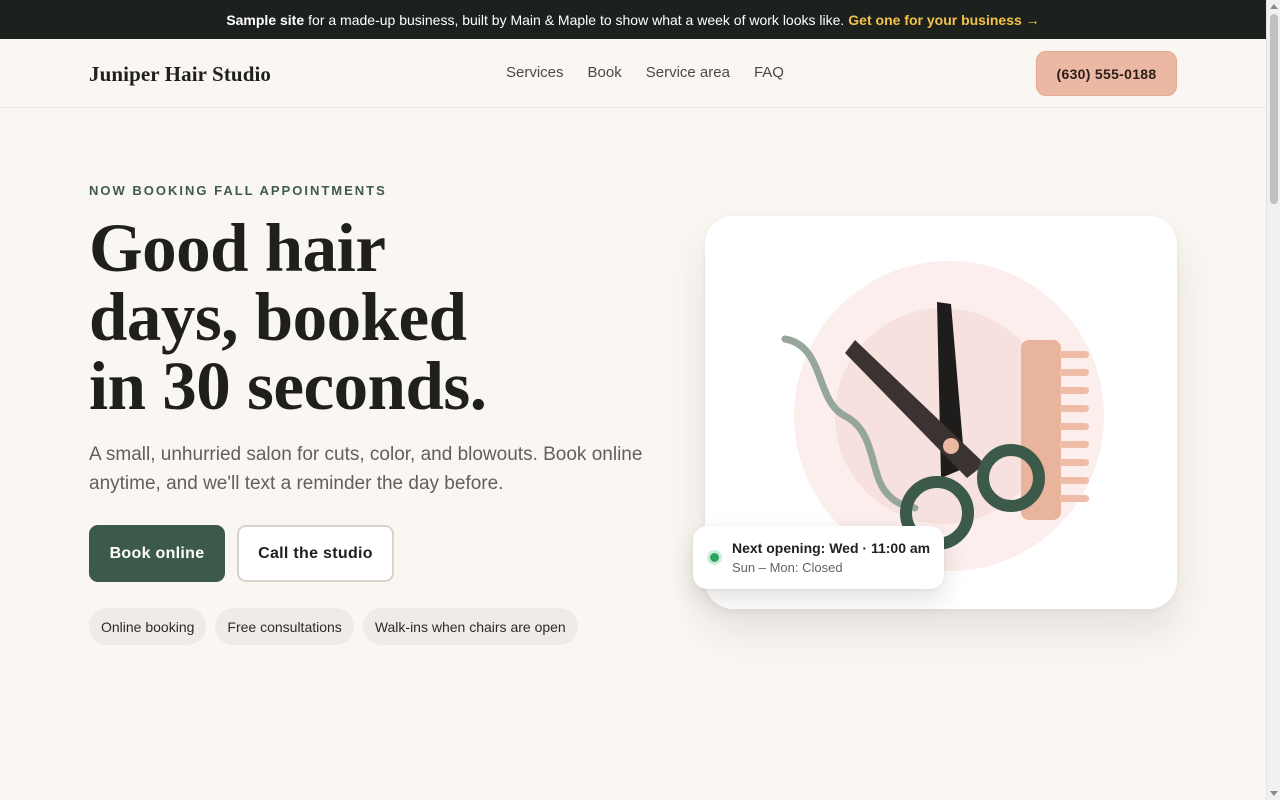 The width and height of the screenshot is (1280, 800). What do you see at coordinates (1074, 426) in the screenshot?
I see `comb-teeth` at bounding box center [1074, 426].